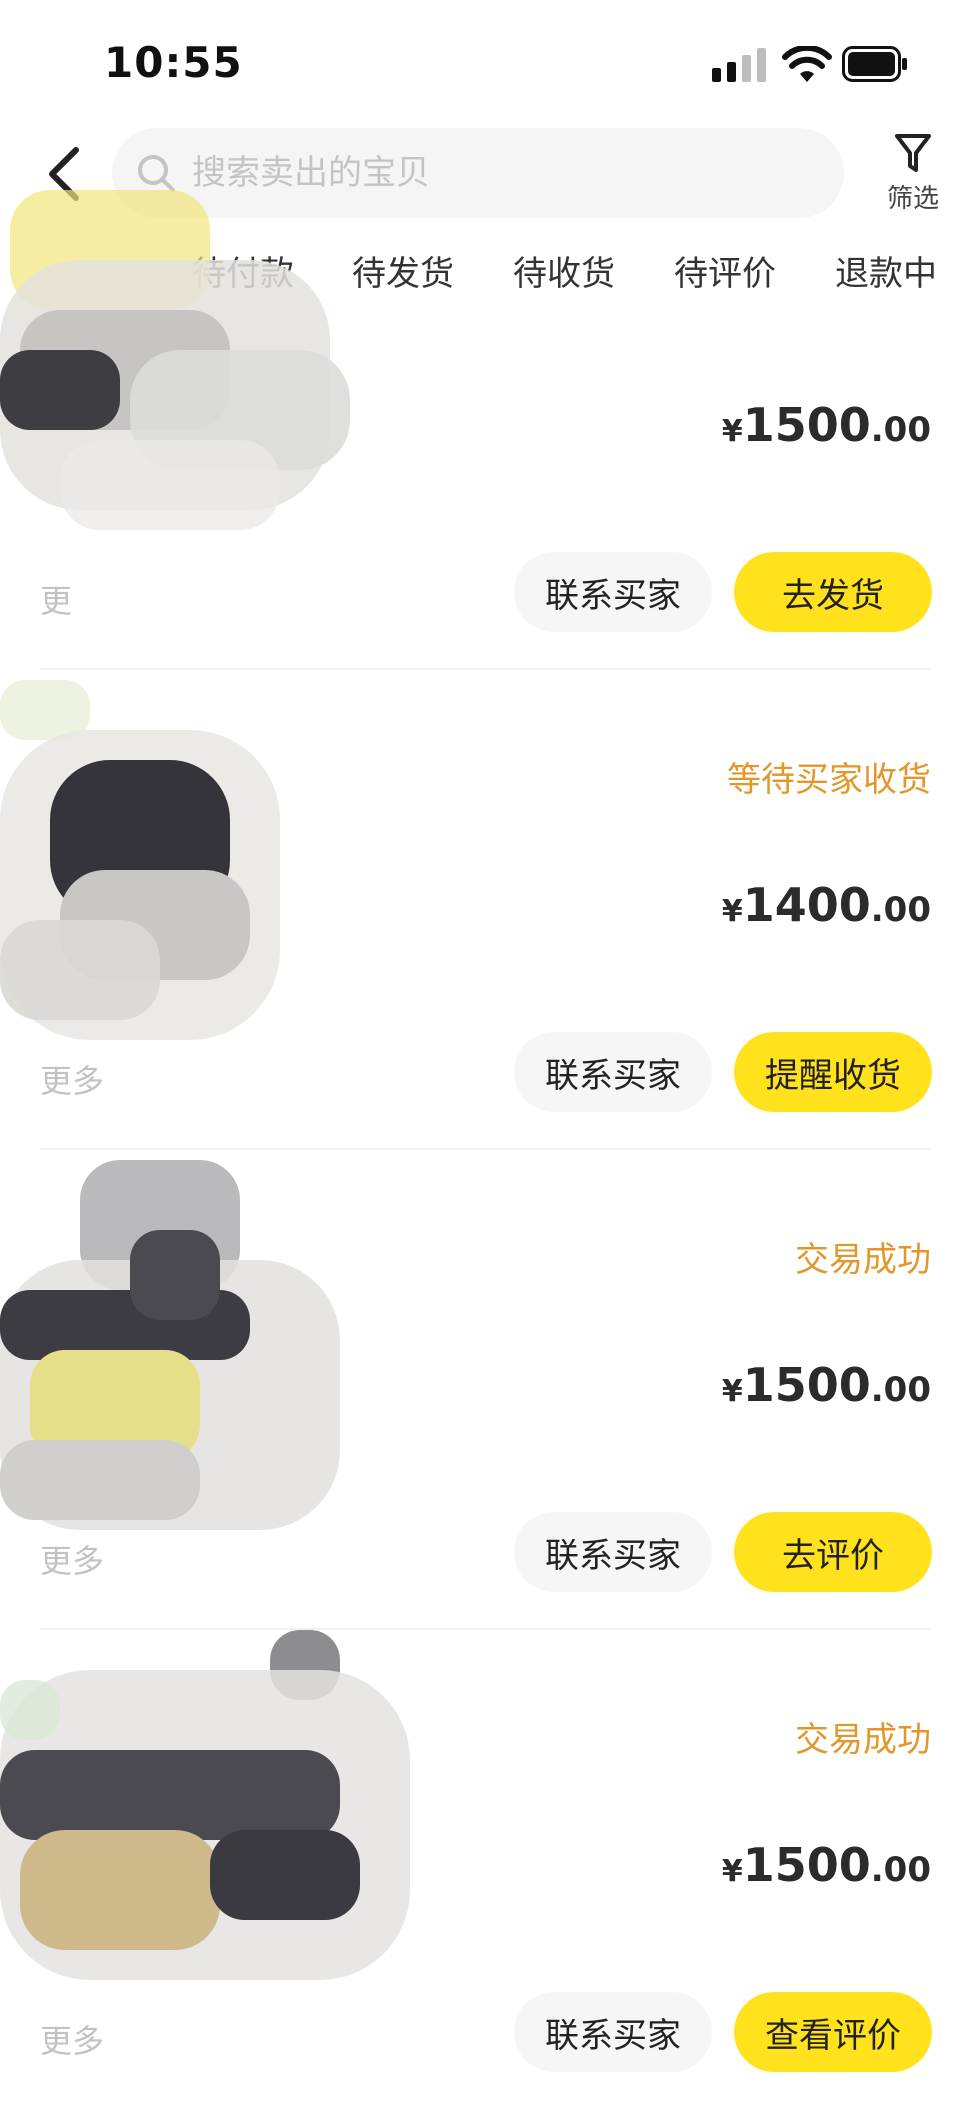 The image size is (971, 2110). Describe the element at coordinates (833, 2032) in the screenshot. I see `view-review-button: 查看评价` at that location.